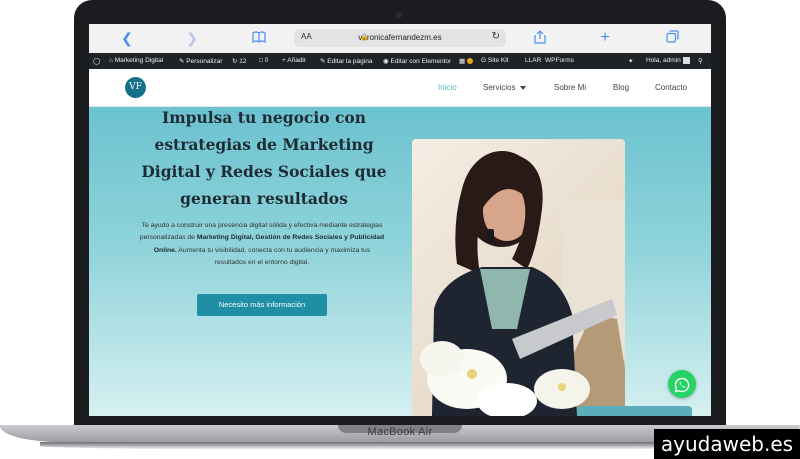 This screenshot has height=459, width=800. Describe the element at coordinates (297, 60) in the screenshot. I see `admin-new-label: Añadir` at that location.